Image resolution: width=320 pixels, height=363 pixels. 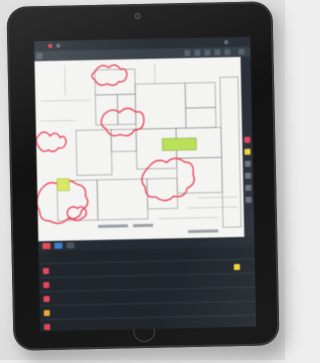 What do you see at coordinates (247, 152) in the screenshot?
I see `highlighter-tool-icon` at bounding box center [247, 152].